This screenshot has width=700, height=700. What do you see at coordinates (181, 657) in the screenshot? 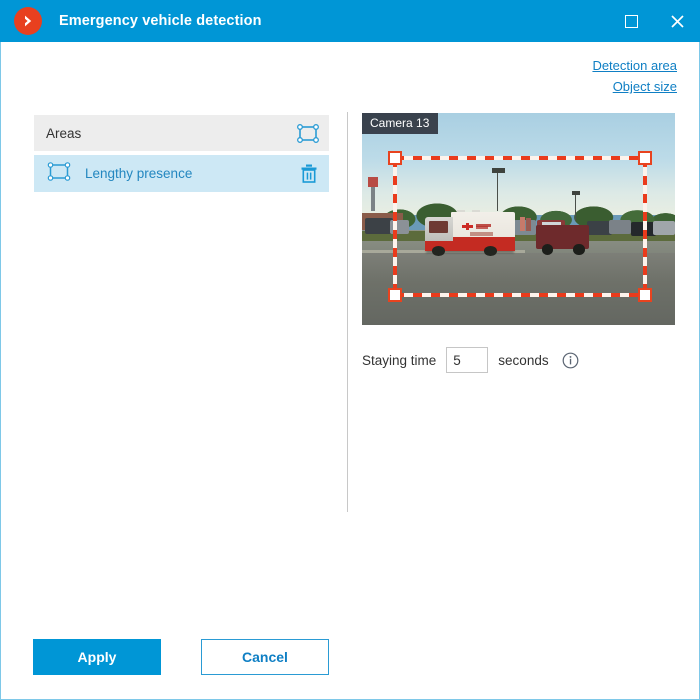
I see `dialog-footer: Apply Cancel` at bounding box center [181, 657].